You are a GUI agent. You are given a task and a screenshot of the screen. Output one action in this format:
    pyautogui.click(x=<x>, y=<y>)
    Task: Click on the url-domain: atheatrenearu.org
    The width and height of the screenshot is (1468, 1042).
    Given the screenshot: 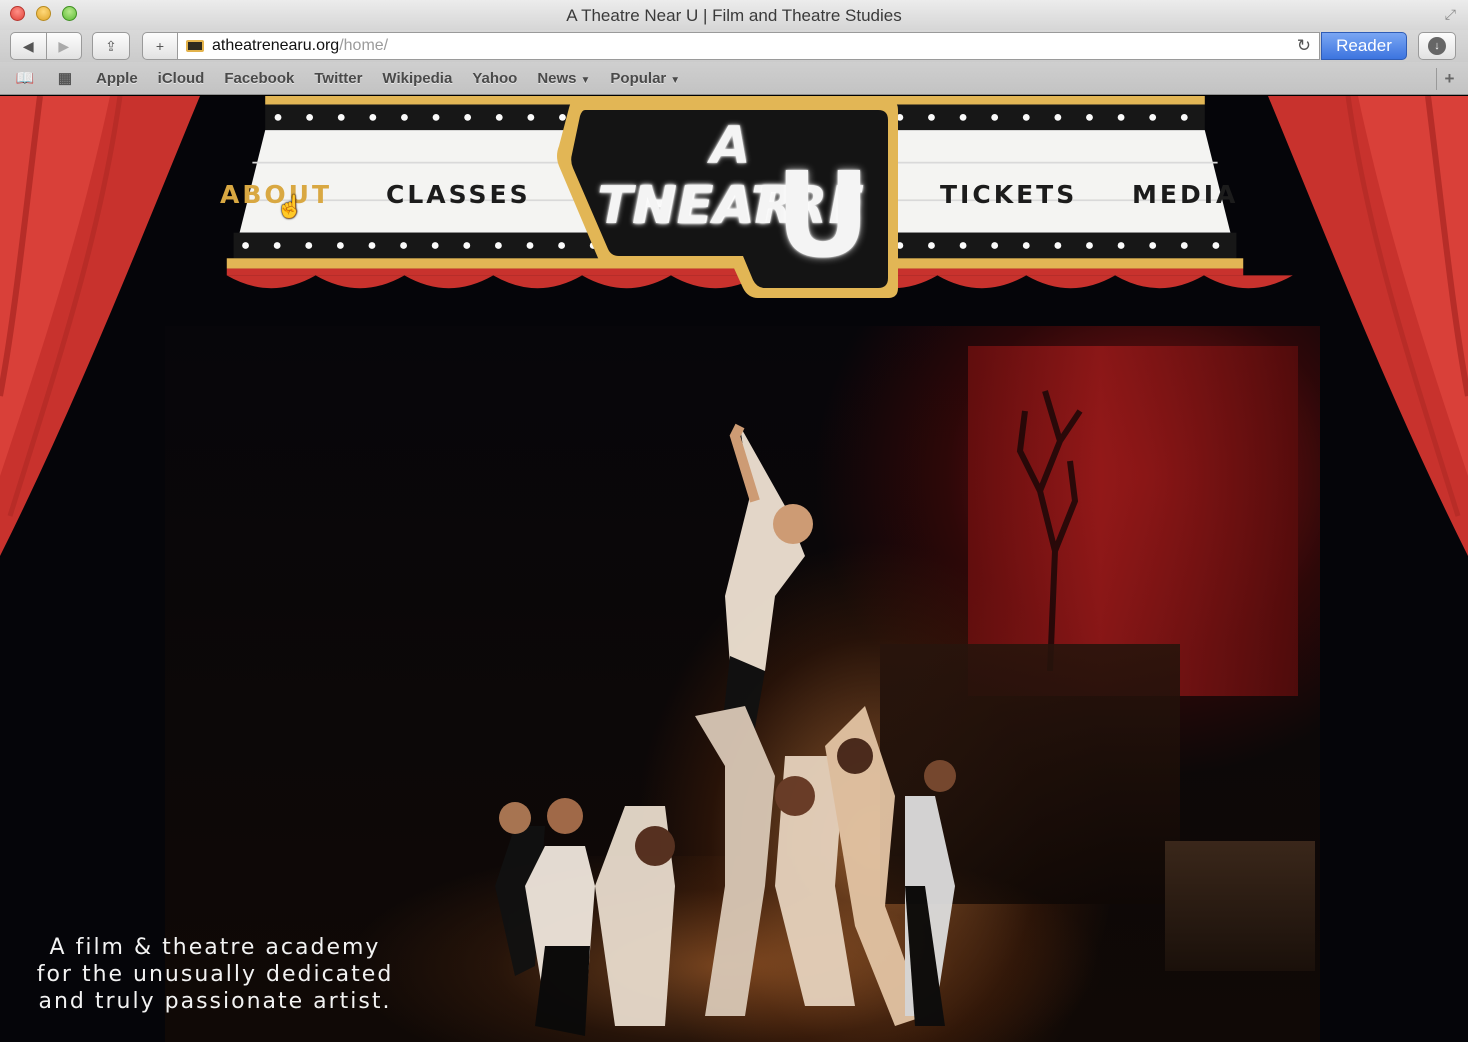 What is the action you would take?
    pyautogui.click(x=276, y=45)
    